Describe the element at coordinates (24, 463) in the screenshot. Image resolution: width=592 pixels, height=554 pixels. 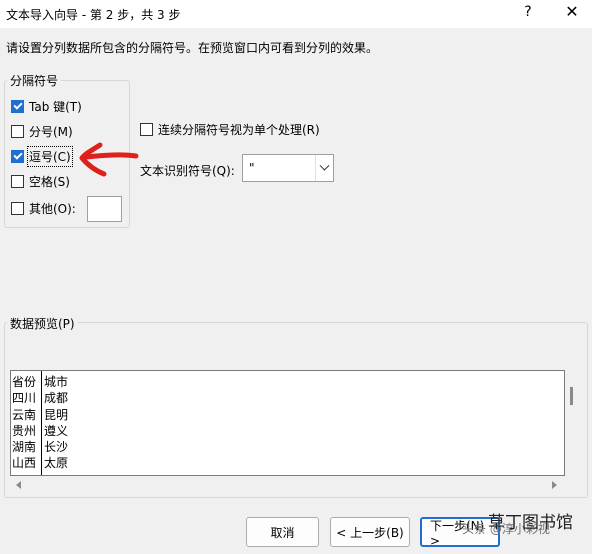
I see `preview-cell: 山西` at that location.